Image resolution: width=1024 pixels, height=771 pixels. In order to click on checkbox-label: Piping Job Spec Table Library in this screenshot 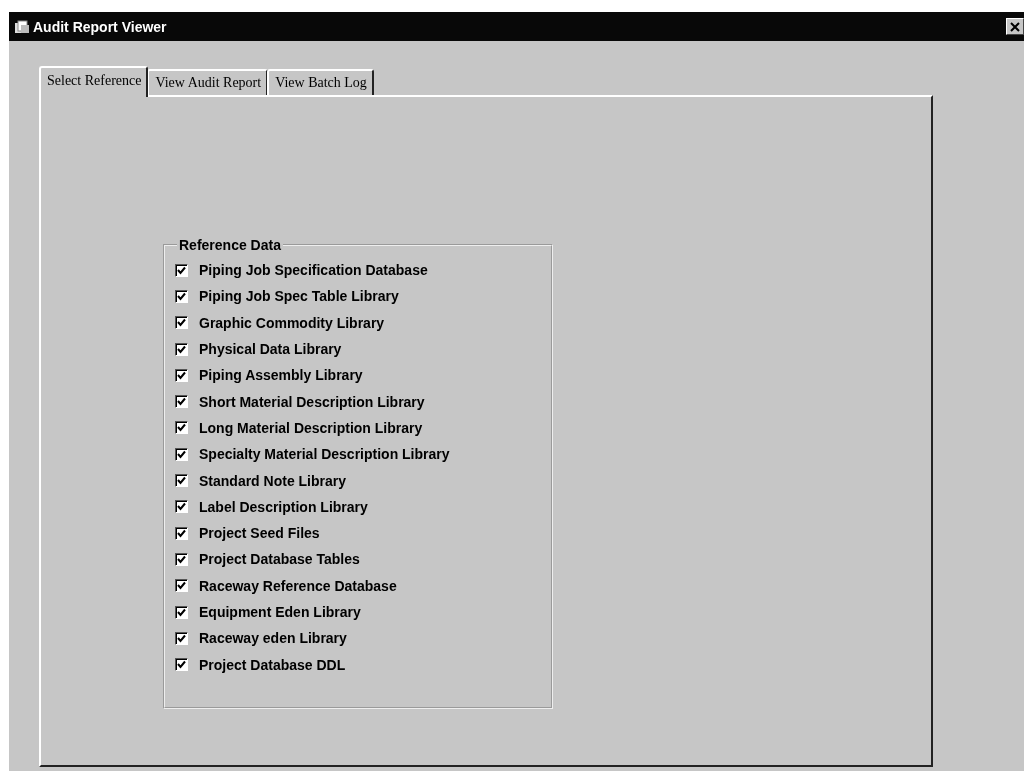, I will do `click(299, 296)`.